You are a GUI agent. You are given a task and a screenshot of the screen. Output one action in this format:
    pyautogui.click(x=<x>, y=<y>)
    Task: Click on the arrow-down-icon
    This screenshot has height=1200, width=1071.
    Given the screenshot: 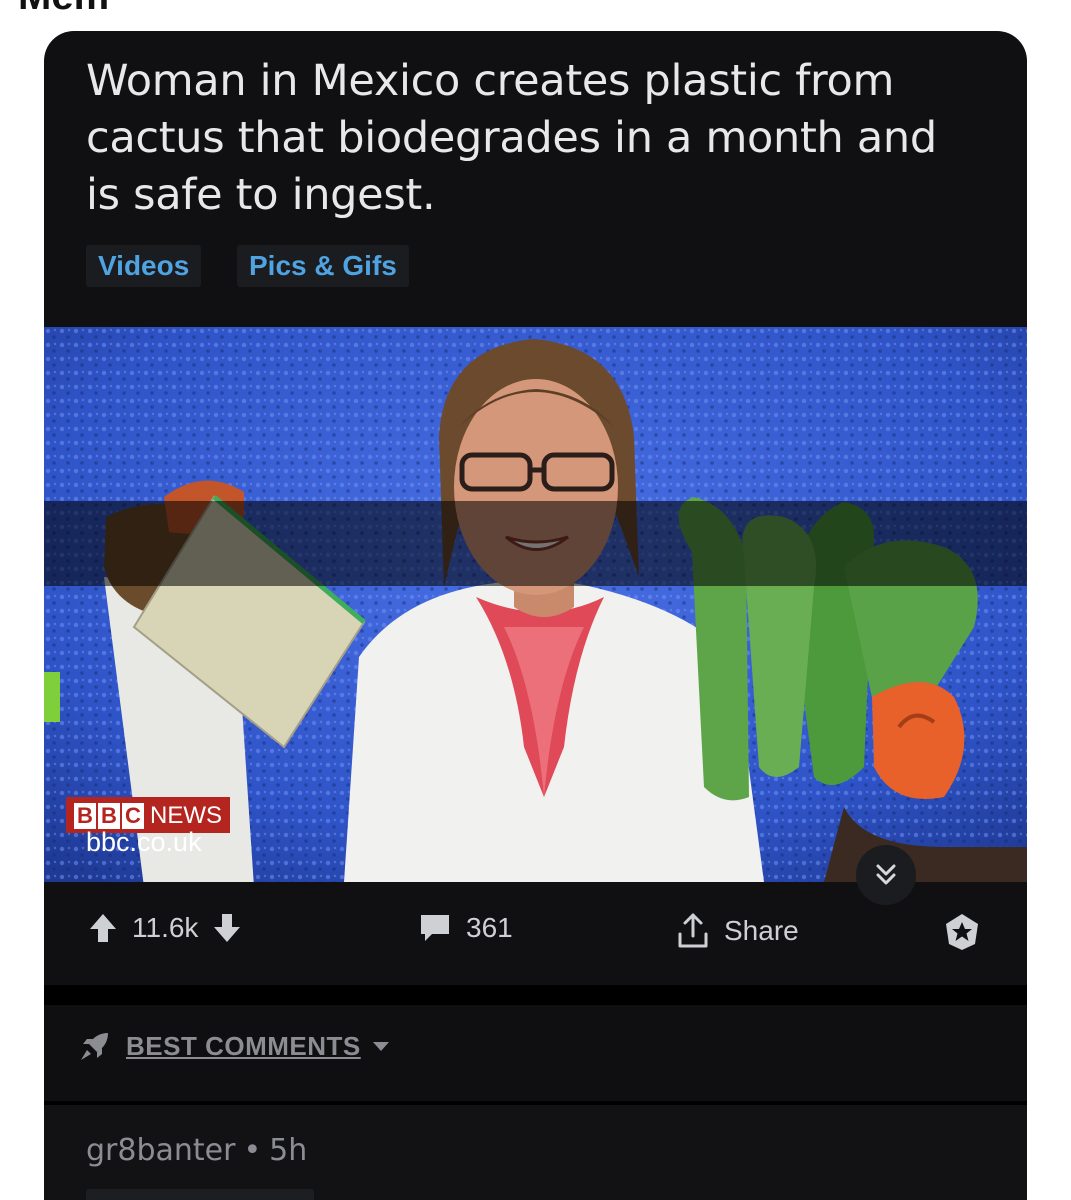 What is the action you would take?
    pyautogui.click(x=227, y=928)
    